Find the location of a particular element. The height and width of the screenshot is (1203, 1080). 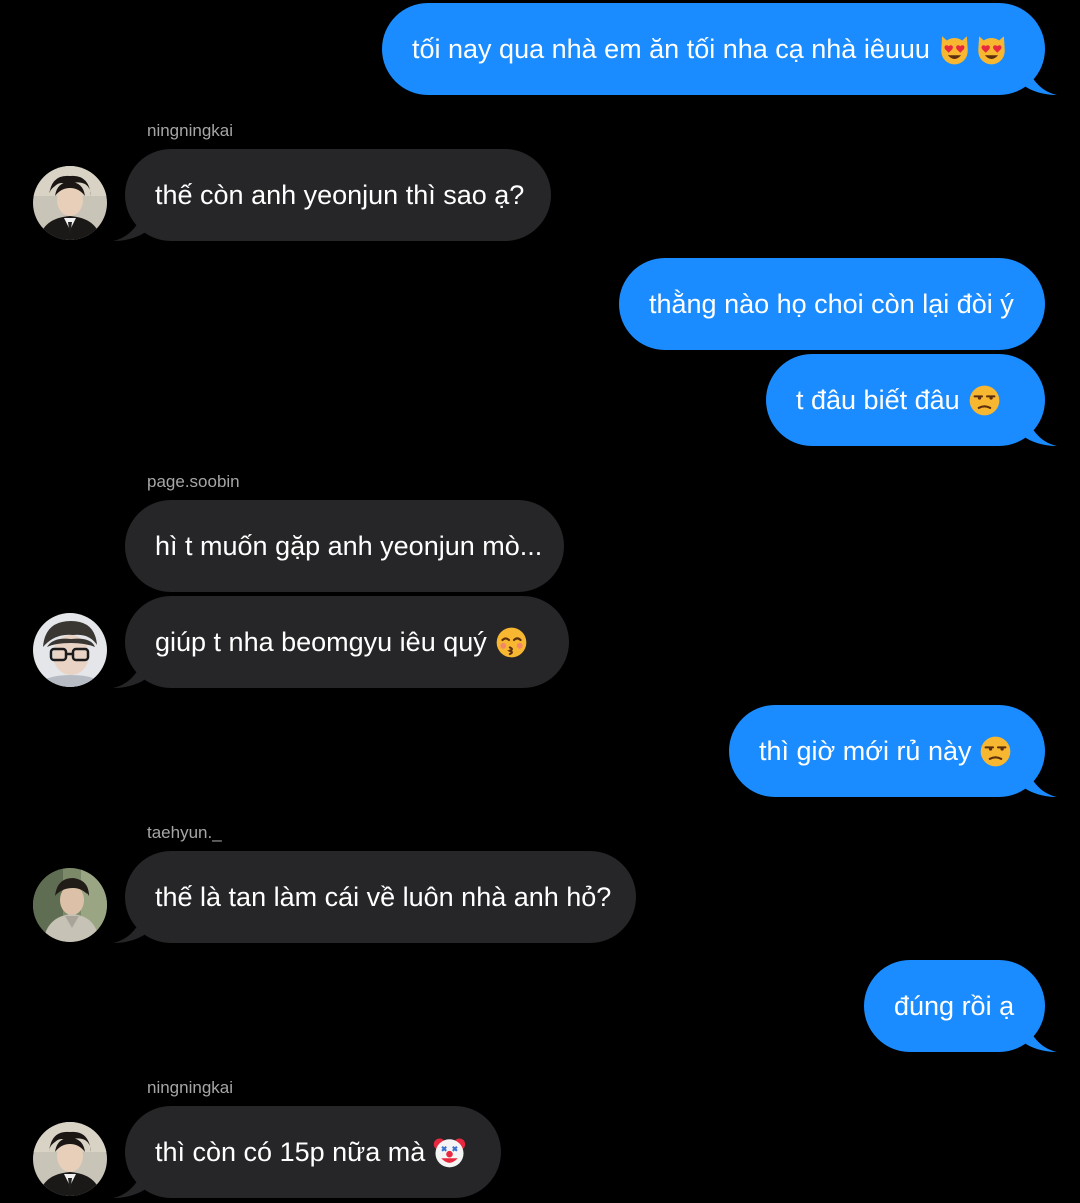

message-text: thế còn anh yeonjun thì sao ạ? is located at coordinates (340, 194).